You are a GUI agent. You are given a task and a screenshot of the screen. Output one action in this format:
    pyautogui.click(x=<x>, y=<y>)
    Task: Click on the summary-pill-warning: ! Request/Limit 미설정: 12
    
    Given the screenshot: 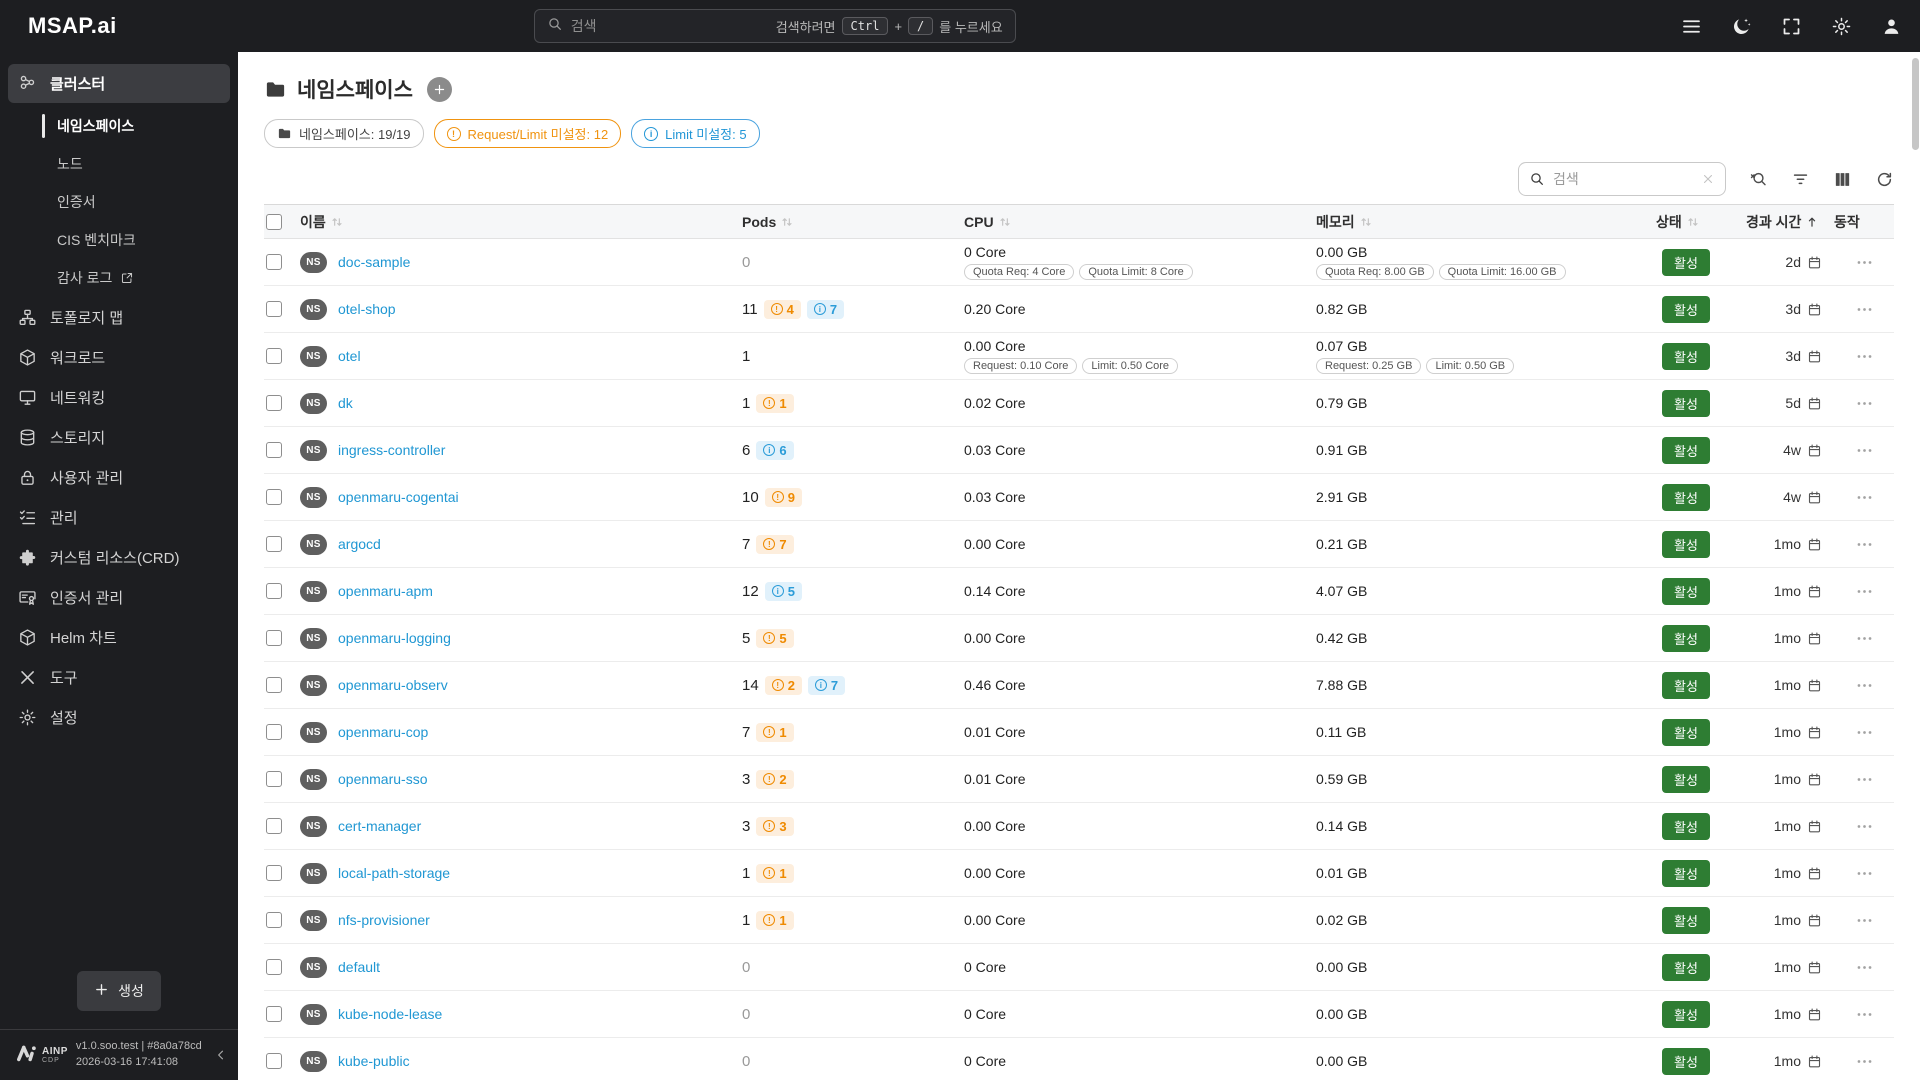 What is the action you would take?
    pyautogui.click(x=527, y=133)
    